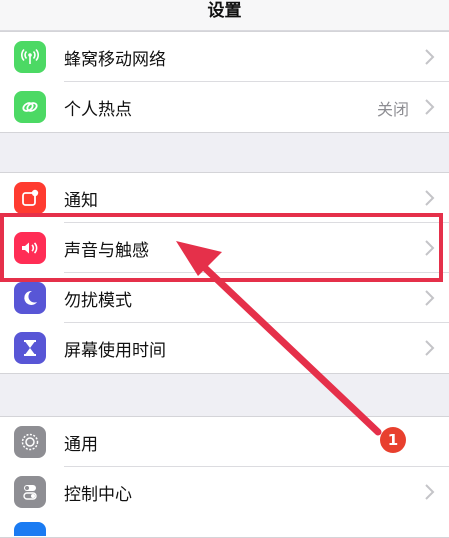 Image resolution: width=449 pixels, height=538 pixels. I want to click on settings-row-label: 个人热点, so click(98, 110).